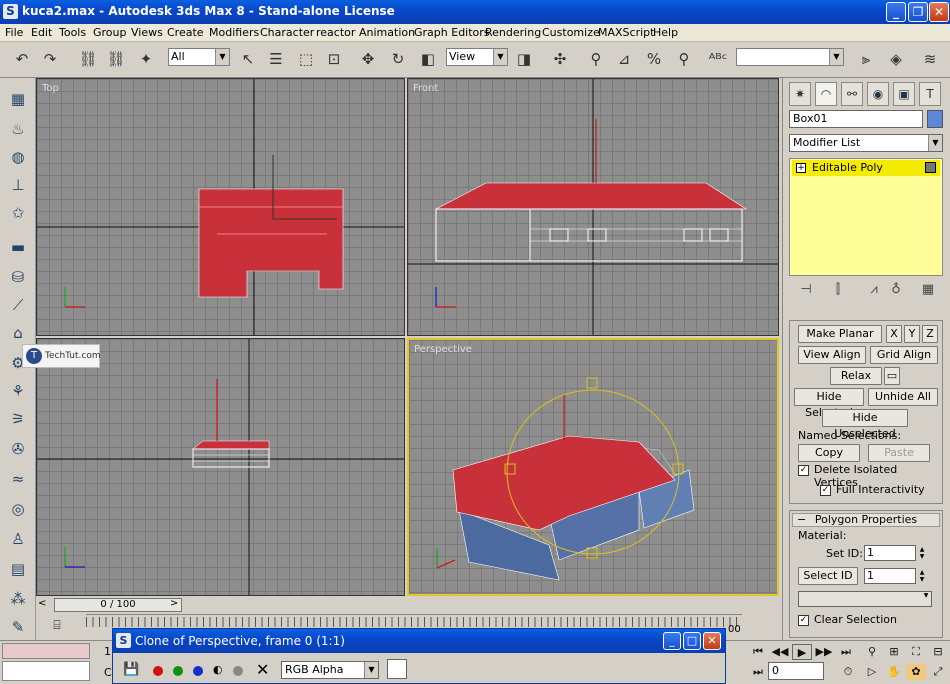 The height and width of the screenshot is (684, 950). What do you see at coordinates (287, 32) in the screenshot?
I see `menu-character: Character` at bounding box center [287, 32].